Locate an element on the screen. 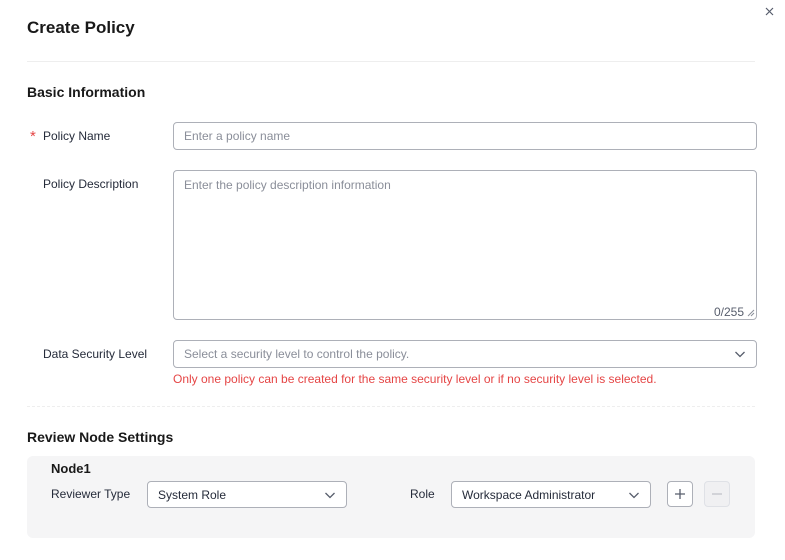 This screenshot has width=785, height=560. close-icon is located at coordinates (769, 11).